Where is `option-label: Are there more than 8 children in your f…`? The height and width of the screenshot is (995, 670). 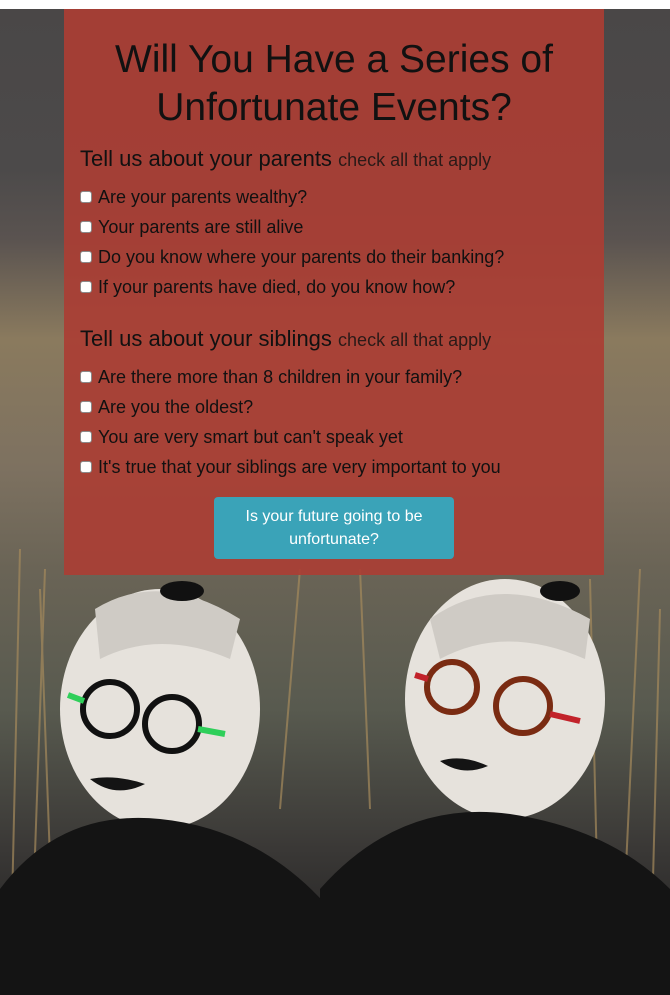 option-label: Are there more than 8 children in your f… is located at coordinates (280, 376).